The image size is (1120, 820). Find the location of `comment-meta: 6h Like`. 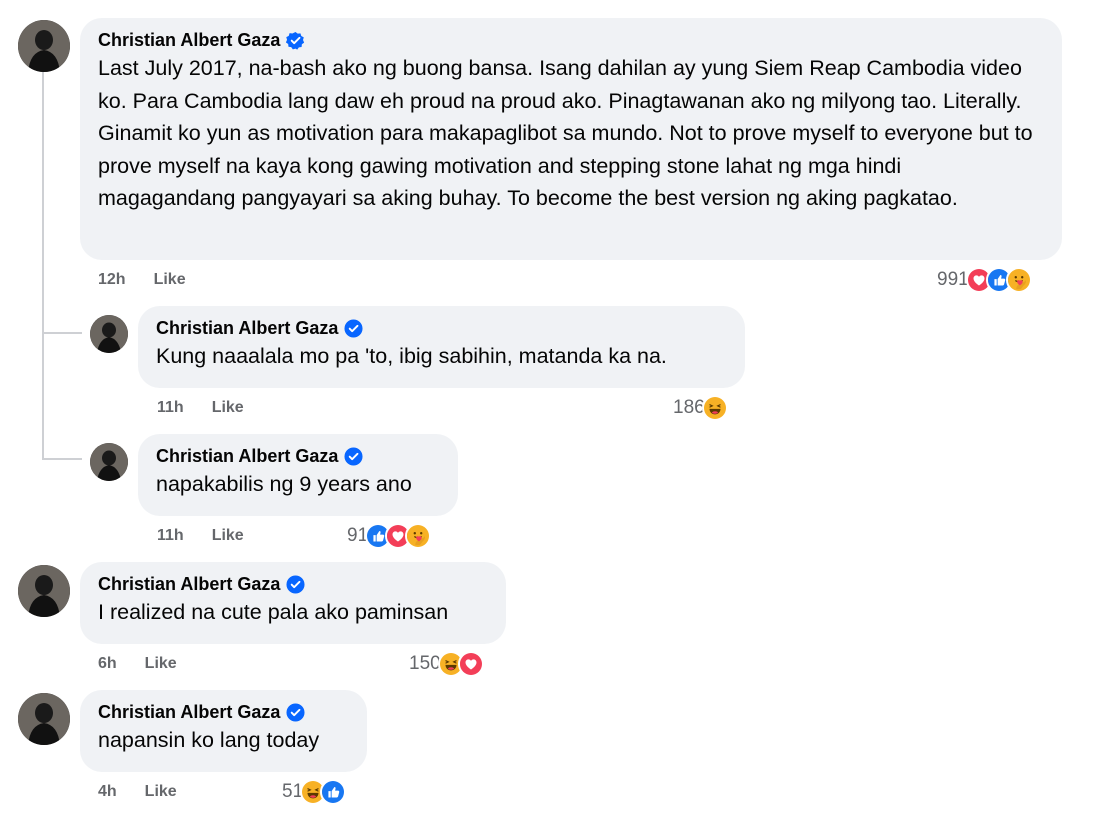

comment-meta: 6h Like is located at coordinates (137, 664).